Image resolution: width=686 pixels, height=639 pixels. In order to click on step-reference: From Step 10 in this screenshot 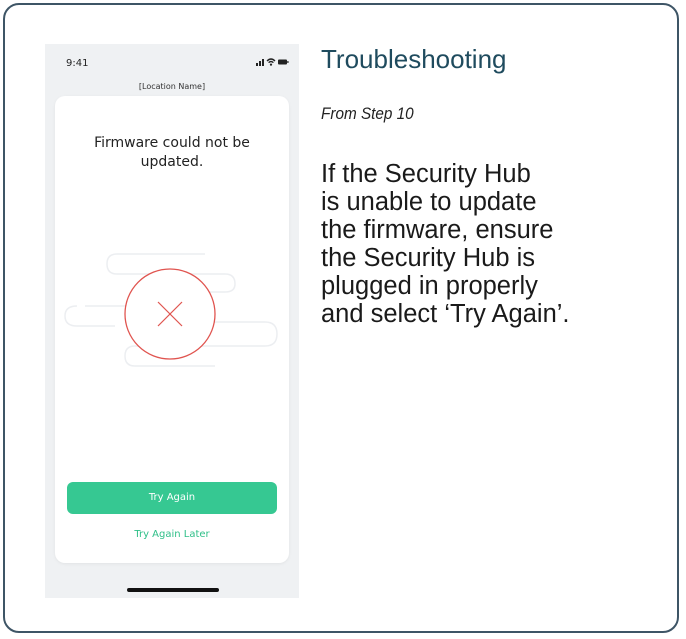, I will do `click(367, 113)`.